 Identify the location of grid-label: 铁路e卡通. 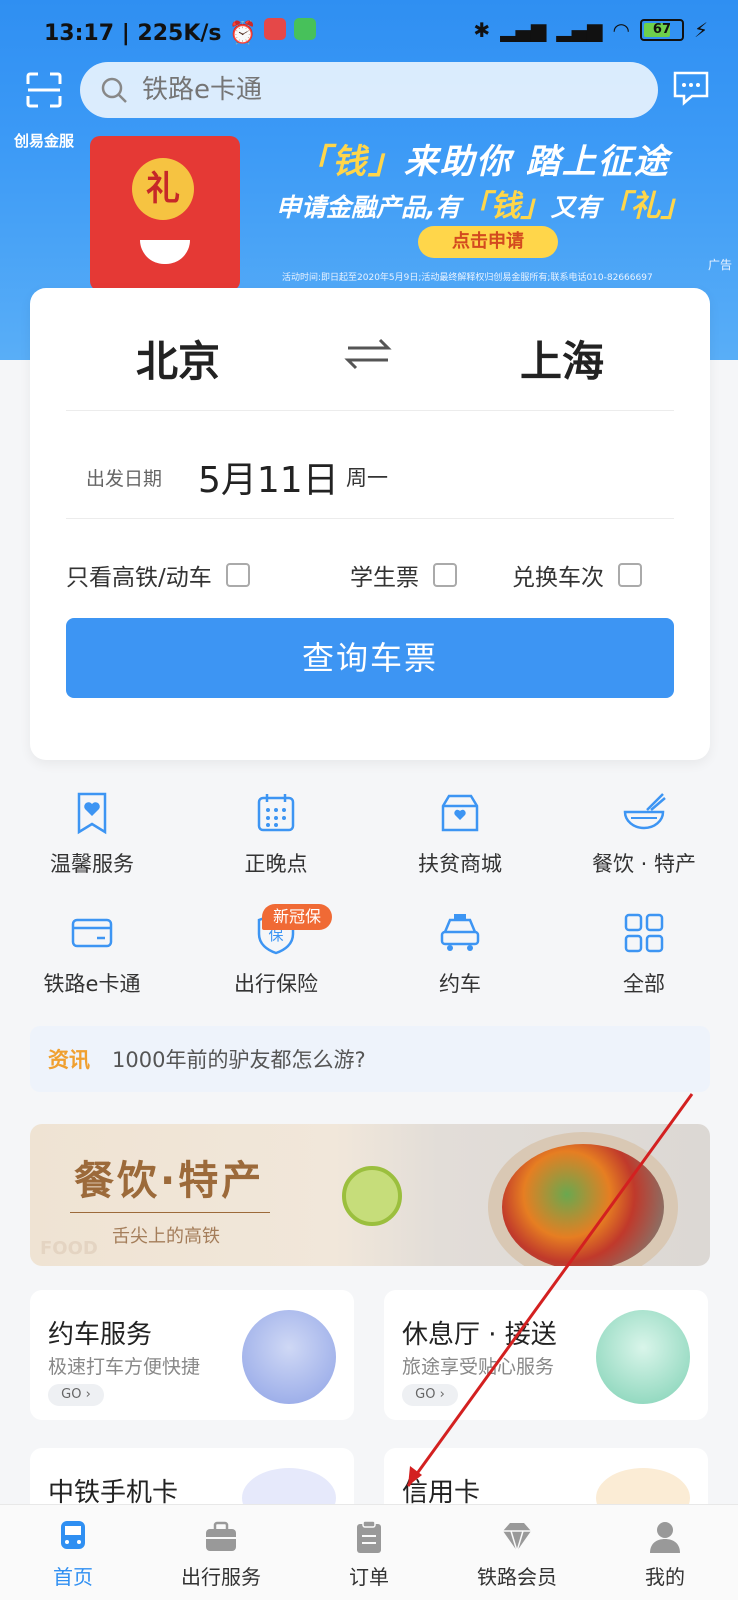
(92, 984).